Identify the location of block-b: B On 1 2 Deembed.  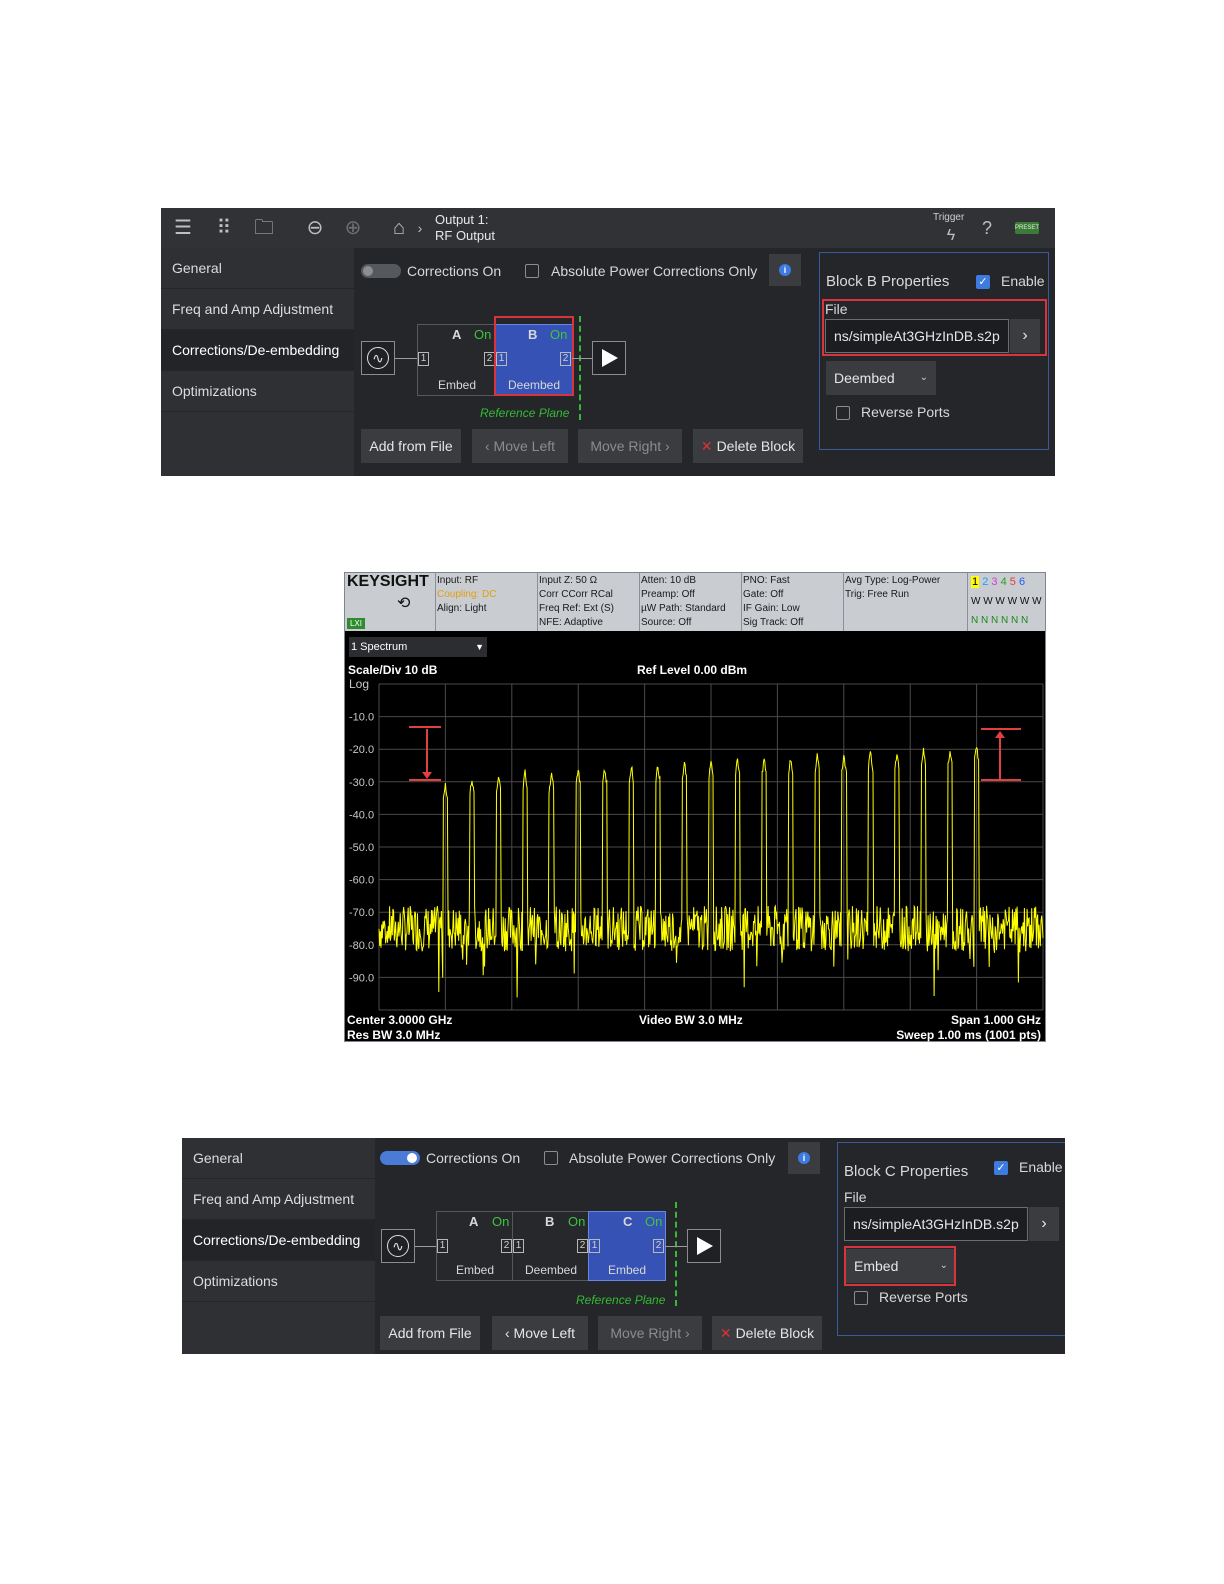
(551, 1246).